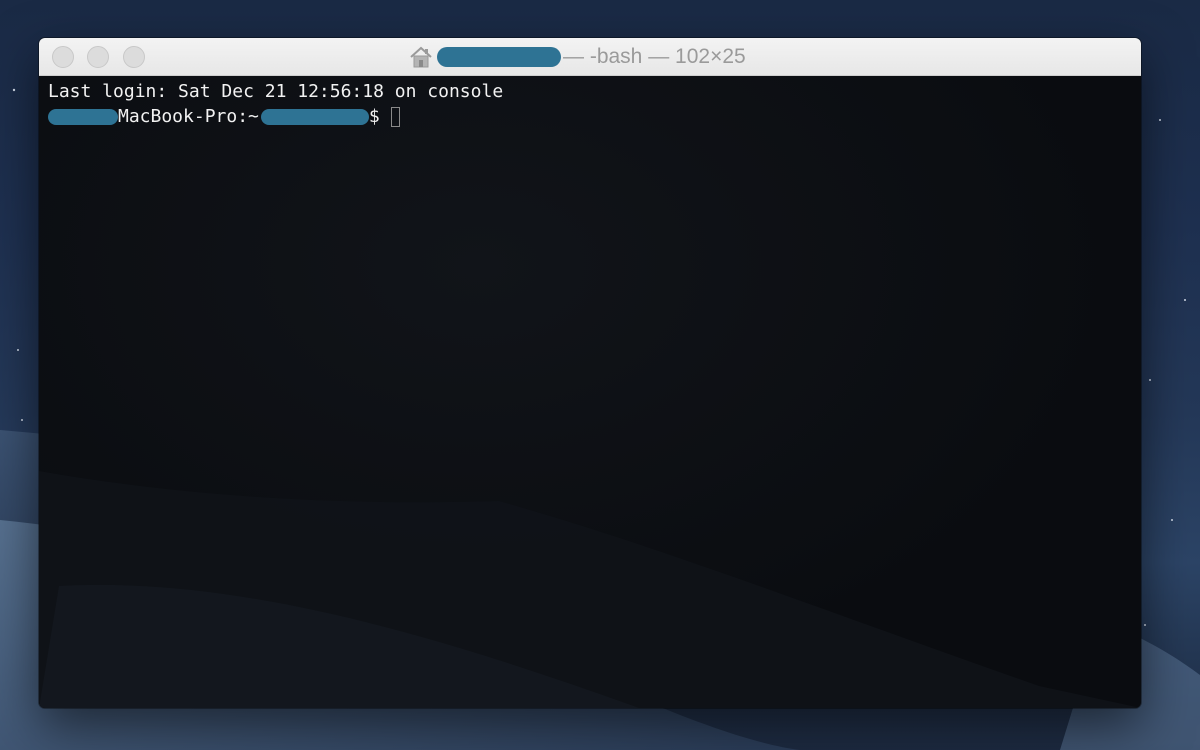 This screenshot has height=750, width=1200. I want to click on title-bar: — -bash — 102×25, so click(590, 57).